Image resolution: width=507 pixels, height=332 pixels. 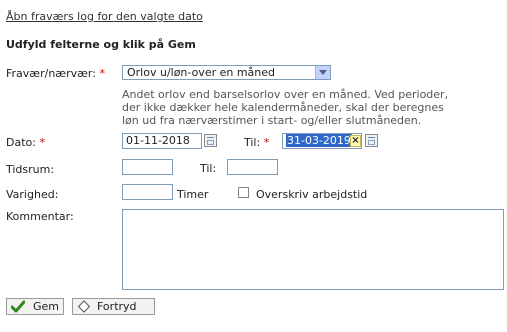 What do you see at coordinates (312, 194) in the screenshot?
I see `override-worktime-label: Overskriv arbejdstid` at bounding box center [312, 194].